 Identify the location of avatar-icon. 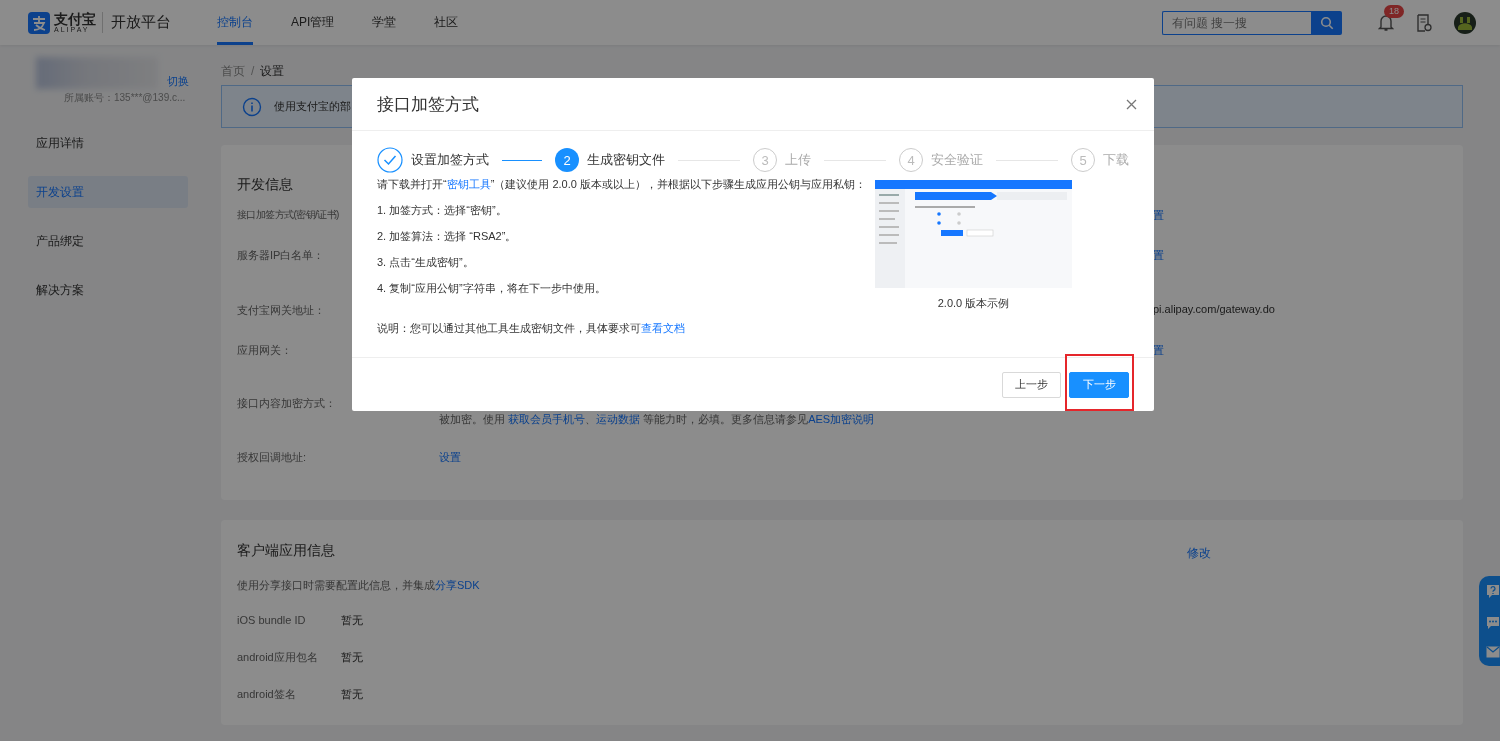
(1465, 22).